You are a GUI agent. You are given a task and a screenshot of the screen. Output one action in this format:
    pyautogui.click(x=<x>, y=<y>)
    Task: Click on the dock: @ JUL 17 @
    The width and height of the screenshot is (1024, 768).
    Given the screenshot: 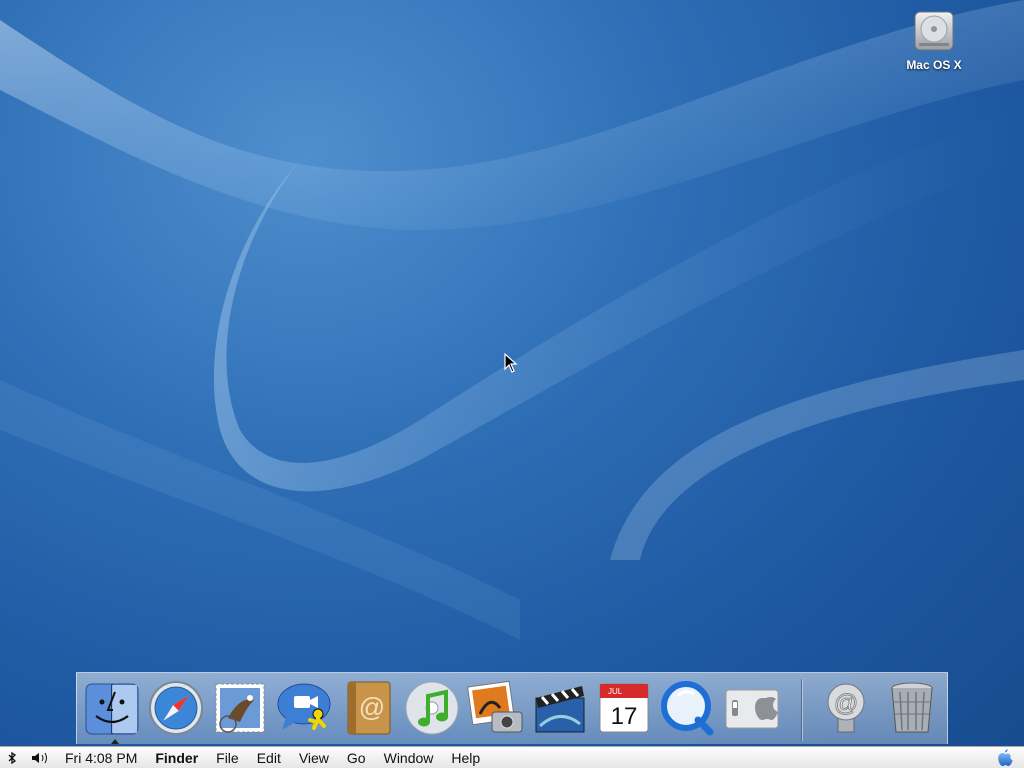 What is the action you would take?
    pyautogui.click(x=512, y=708)
    